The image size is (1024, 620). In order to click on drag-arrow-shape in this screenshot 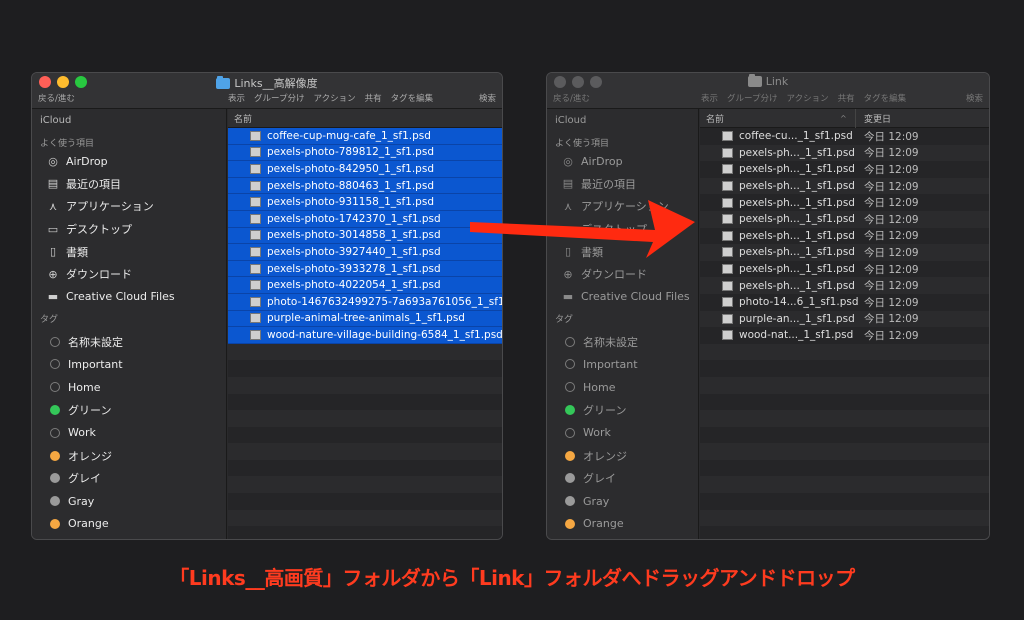, I will do `click(582, 229)`.